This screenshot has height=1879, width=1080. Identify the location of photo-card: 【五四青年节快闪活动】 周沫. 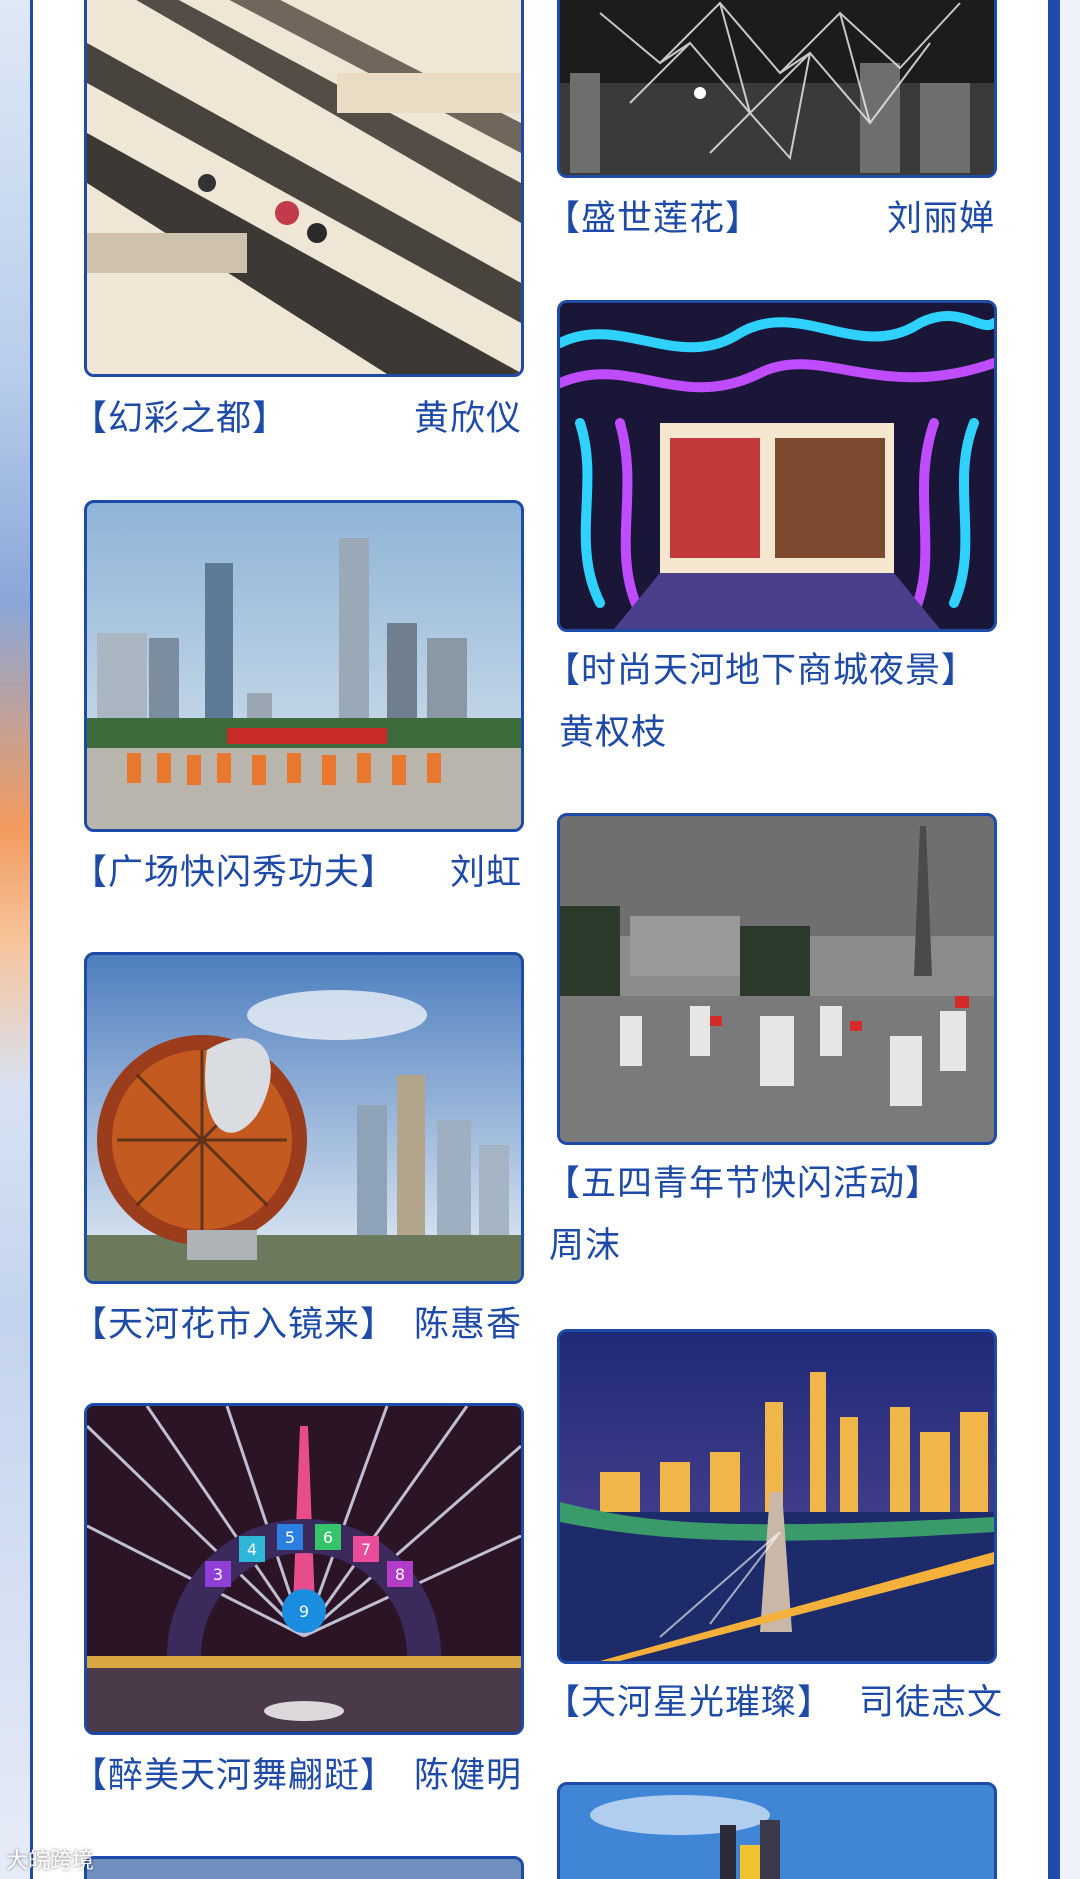
(771, 1039).